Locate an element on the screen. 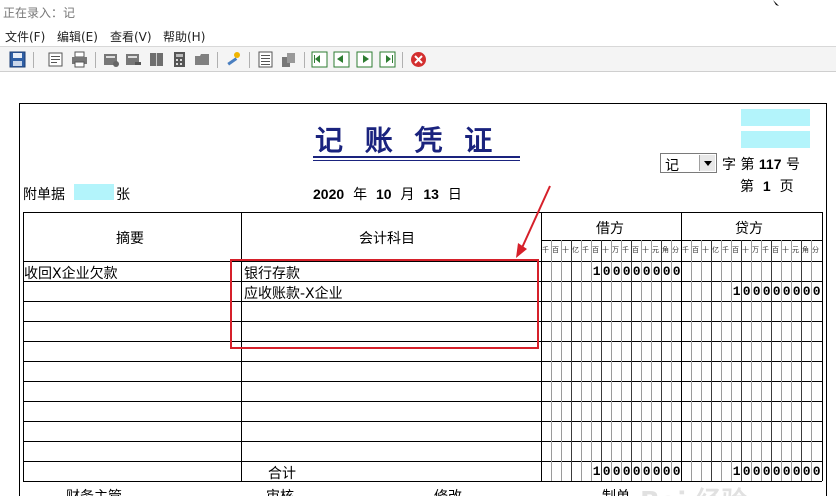 This screenshot has width=836, height=496. menu-edit: 编辑(E) is located at coordinates (77, 36).